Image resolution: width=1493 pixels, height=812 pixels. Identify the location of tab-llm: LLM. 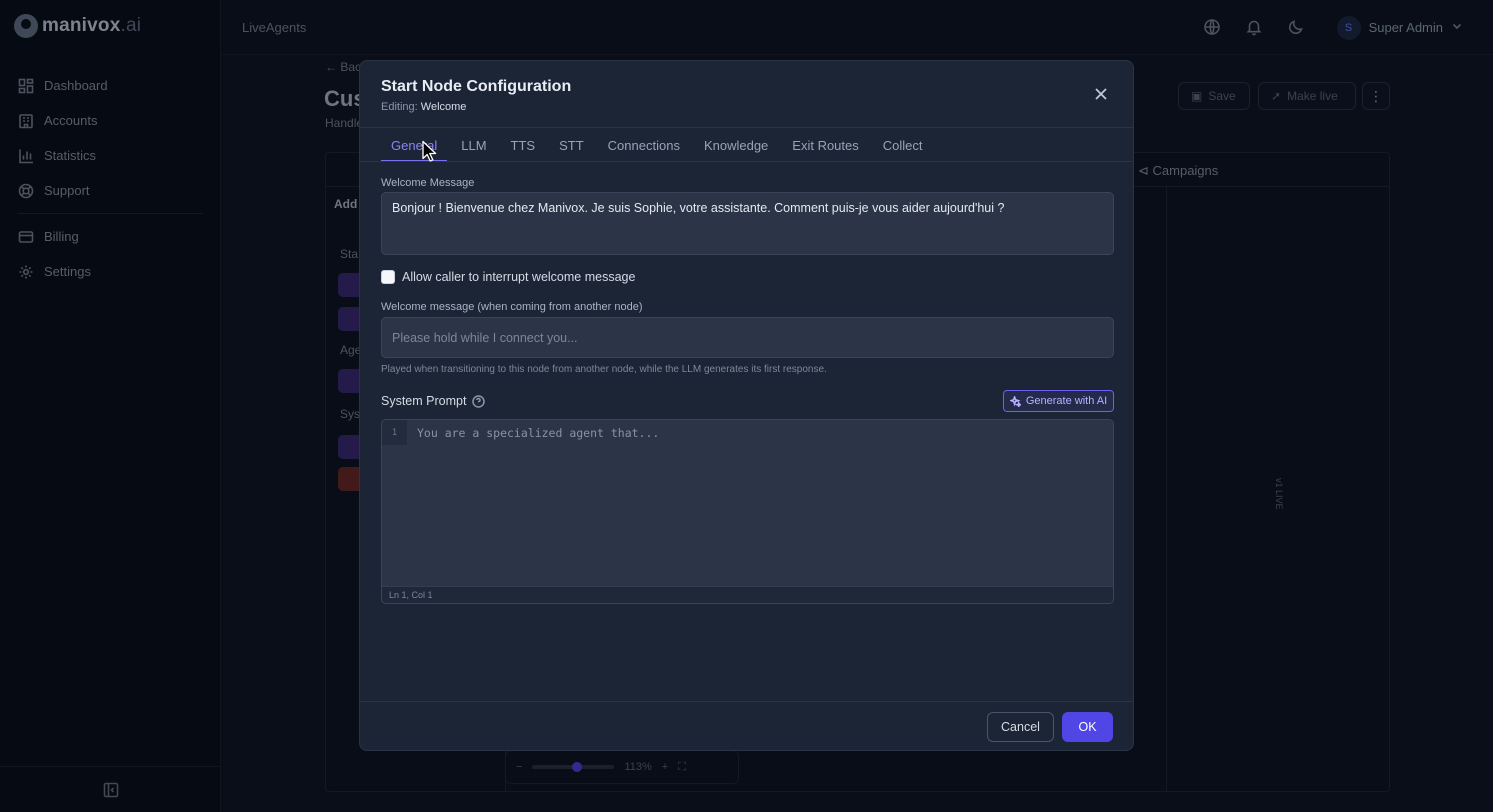
(473, 145).